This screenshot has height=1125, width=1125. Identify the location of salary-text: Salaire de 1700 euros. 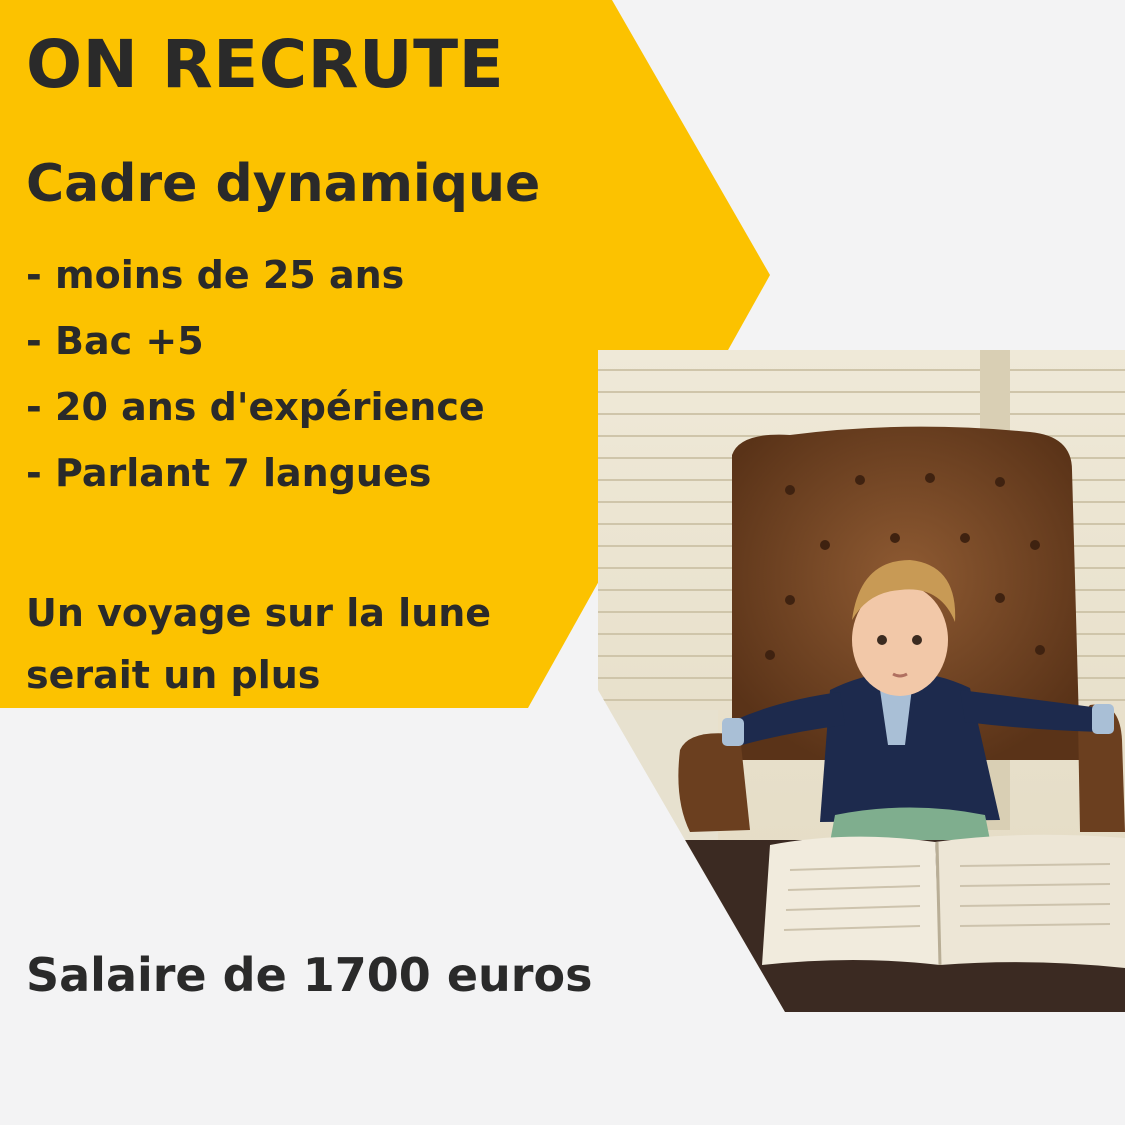
(309, 975).